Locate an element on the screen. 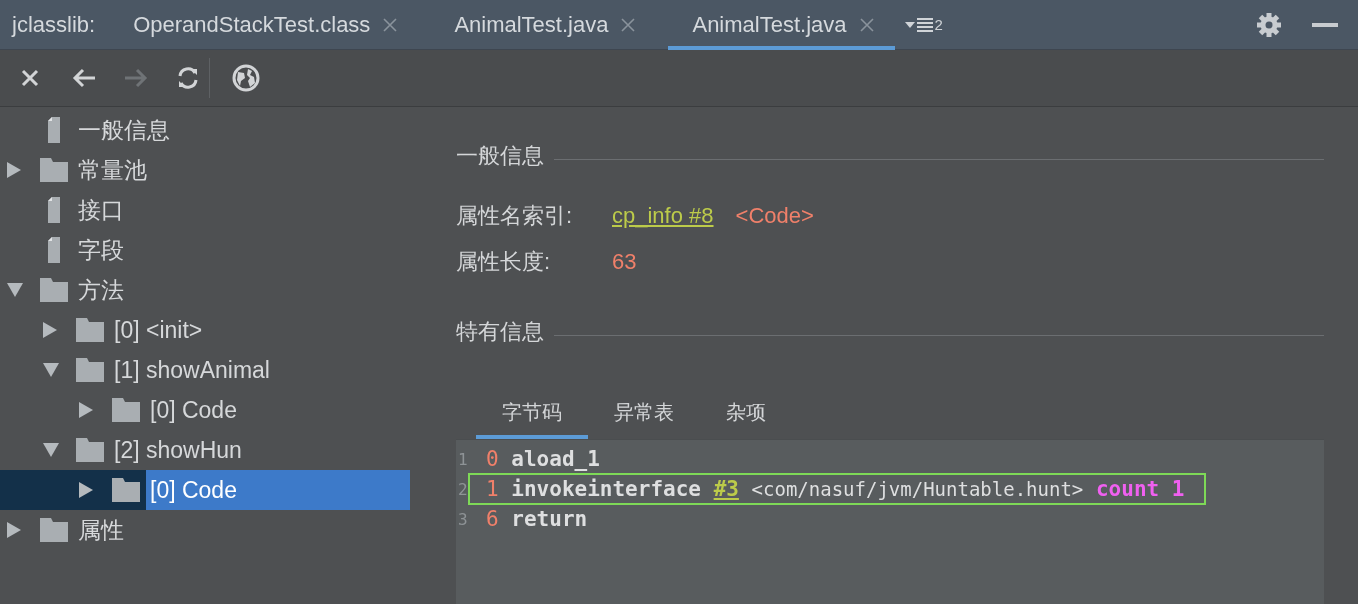 This screenshot has height=604, width=1358. content-tab: 杂项 is located at coordinates (746, 414).